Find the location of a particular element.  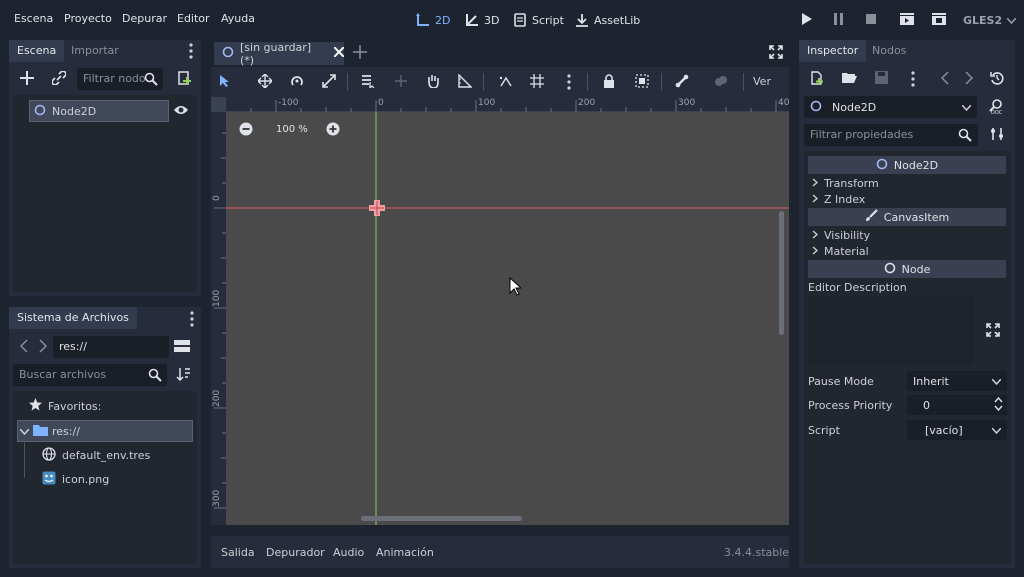

save-resource-button is located at coordinates (881, 79).